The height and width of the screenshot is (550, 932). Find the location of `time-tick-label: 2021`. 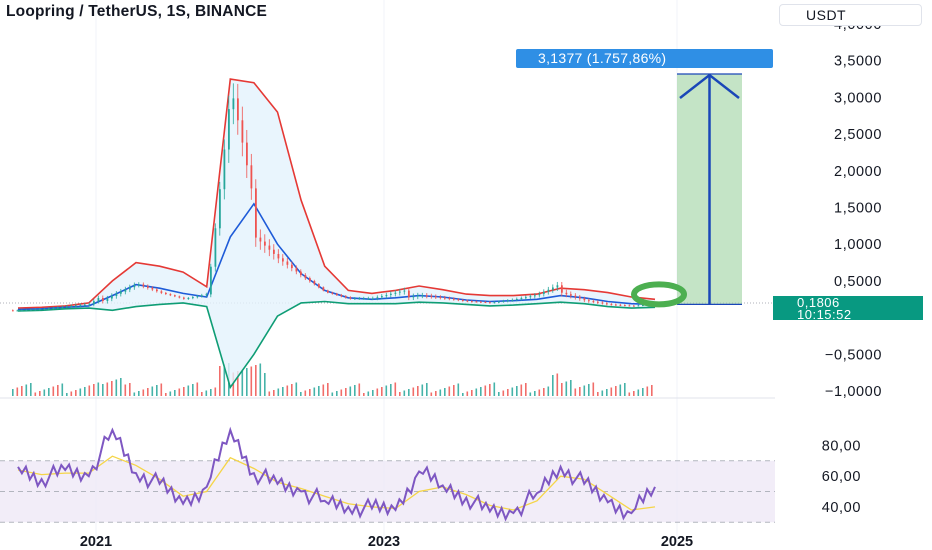

time-tick-label: 2021 is located at coordinates (96, 542).